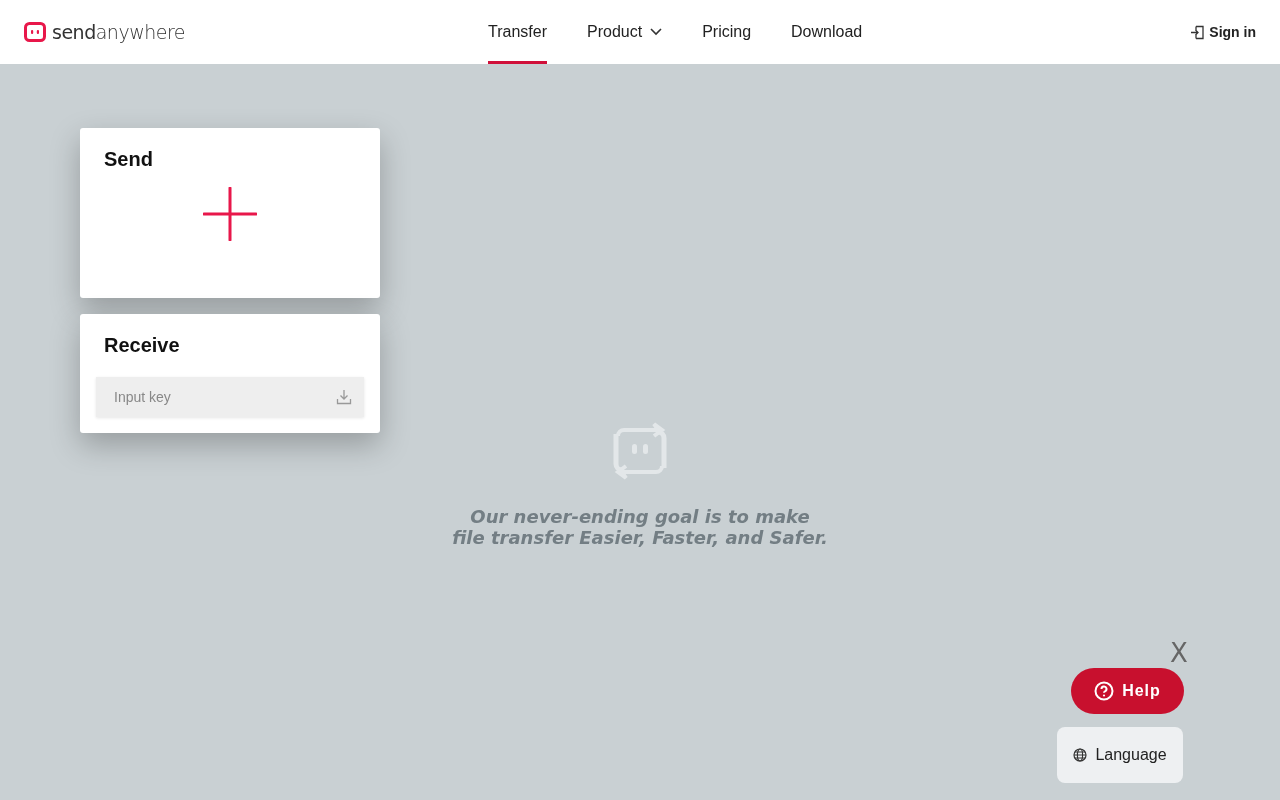 This screenshot has height=800, width=1280. What do you see at coordinates (129, 159) in the screenshot?
I see `send-title: Send` at bounding box center [129, 159].